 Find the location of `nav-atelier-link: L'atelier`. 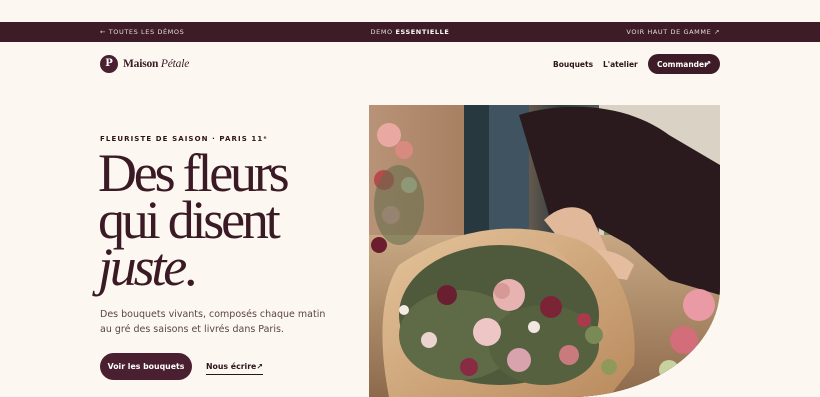

nav-atelier-link: L'atelier is located at coordinates (620, 64).